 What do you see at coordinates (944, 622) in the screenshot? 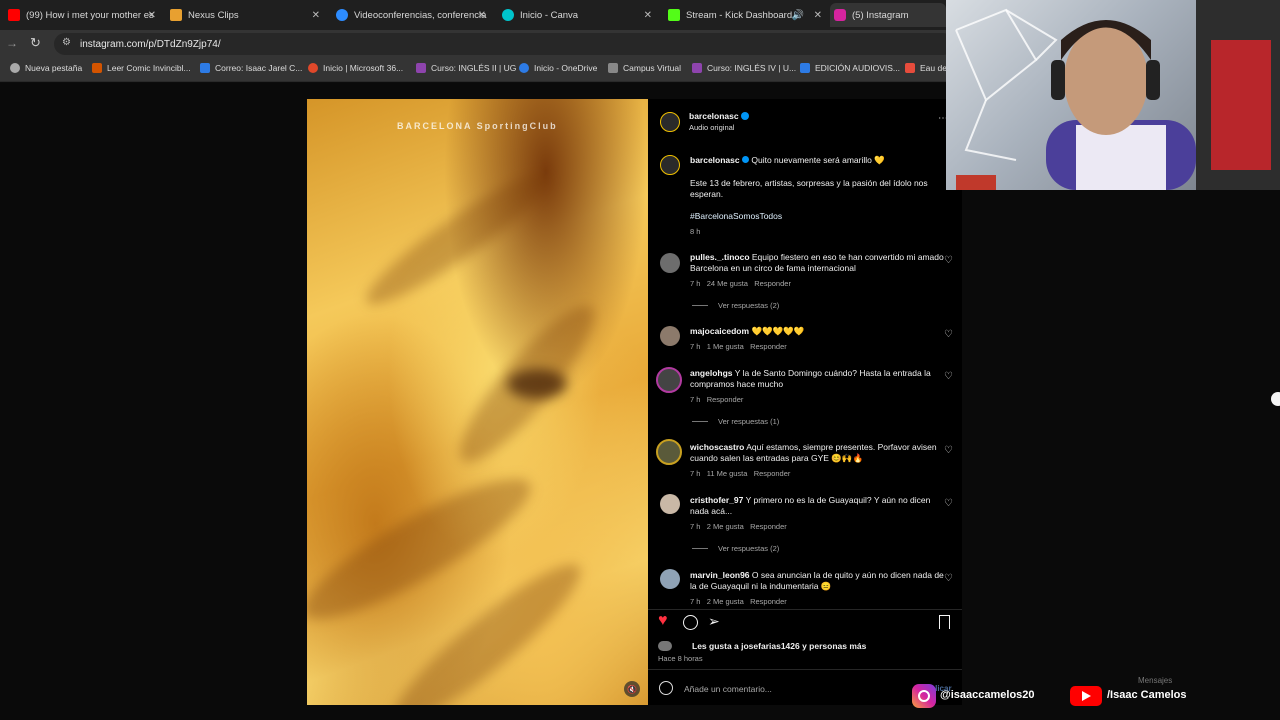
I see `bookmark-icon` at bounding box center [944, 622].